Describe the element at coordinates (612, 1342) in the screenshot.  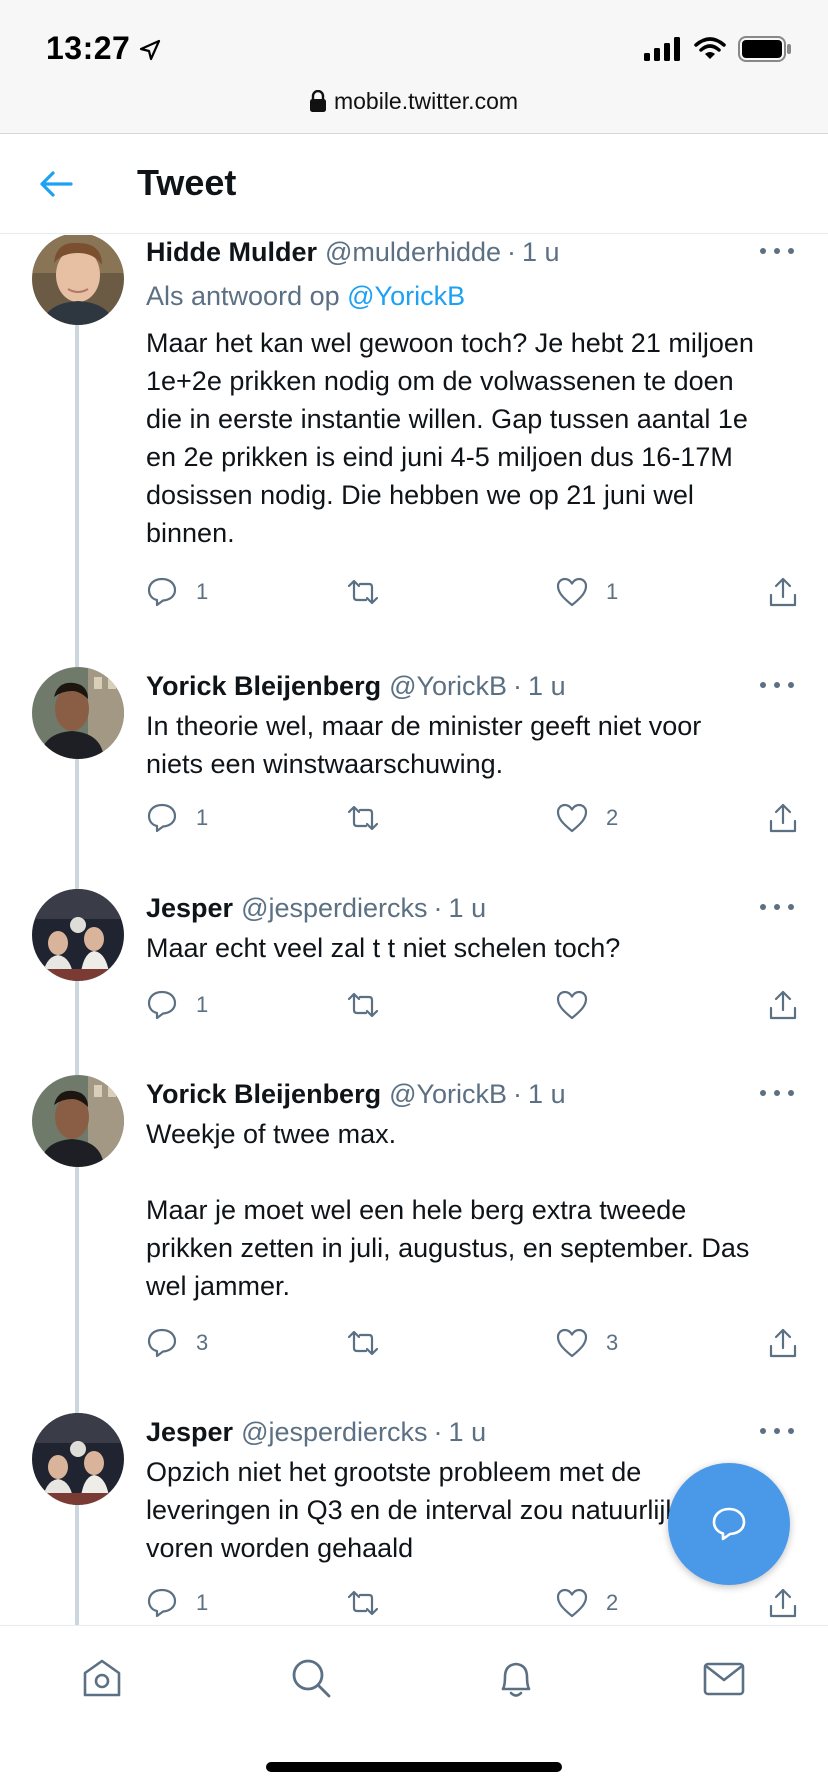
I see `like-count: 3` at that location.